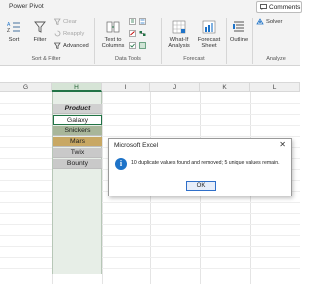 The height and width of the screenshot is (284, 320). Describe the element at coordinates (126, 87) in the screenshot. I see `column-header-I: I` at that location.